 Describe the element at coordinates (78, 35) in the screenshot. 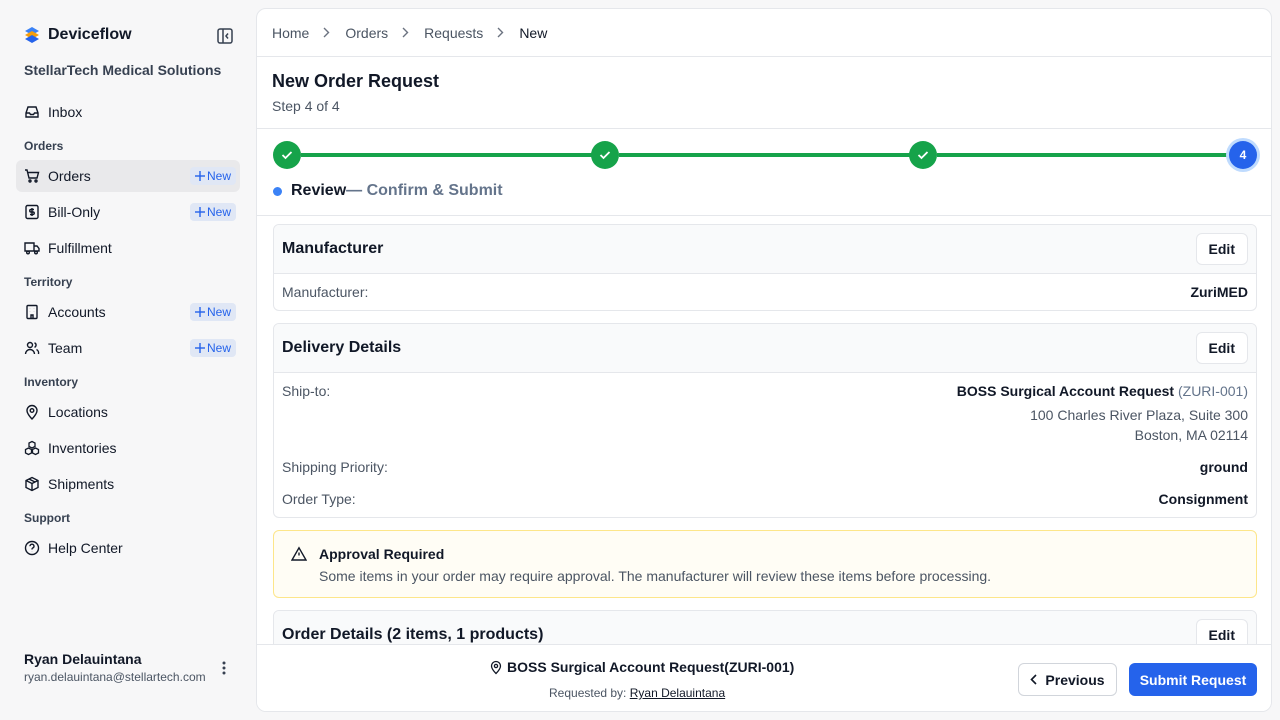

I see `brand: Deviceflow` at that location.